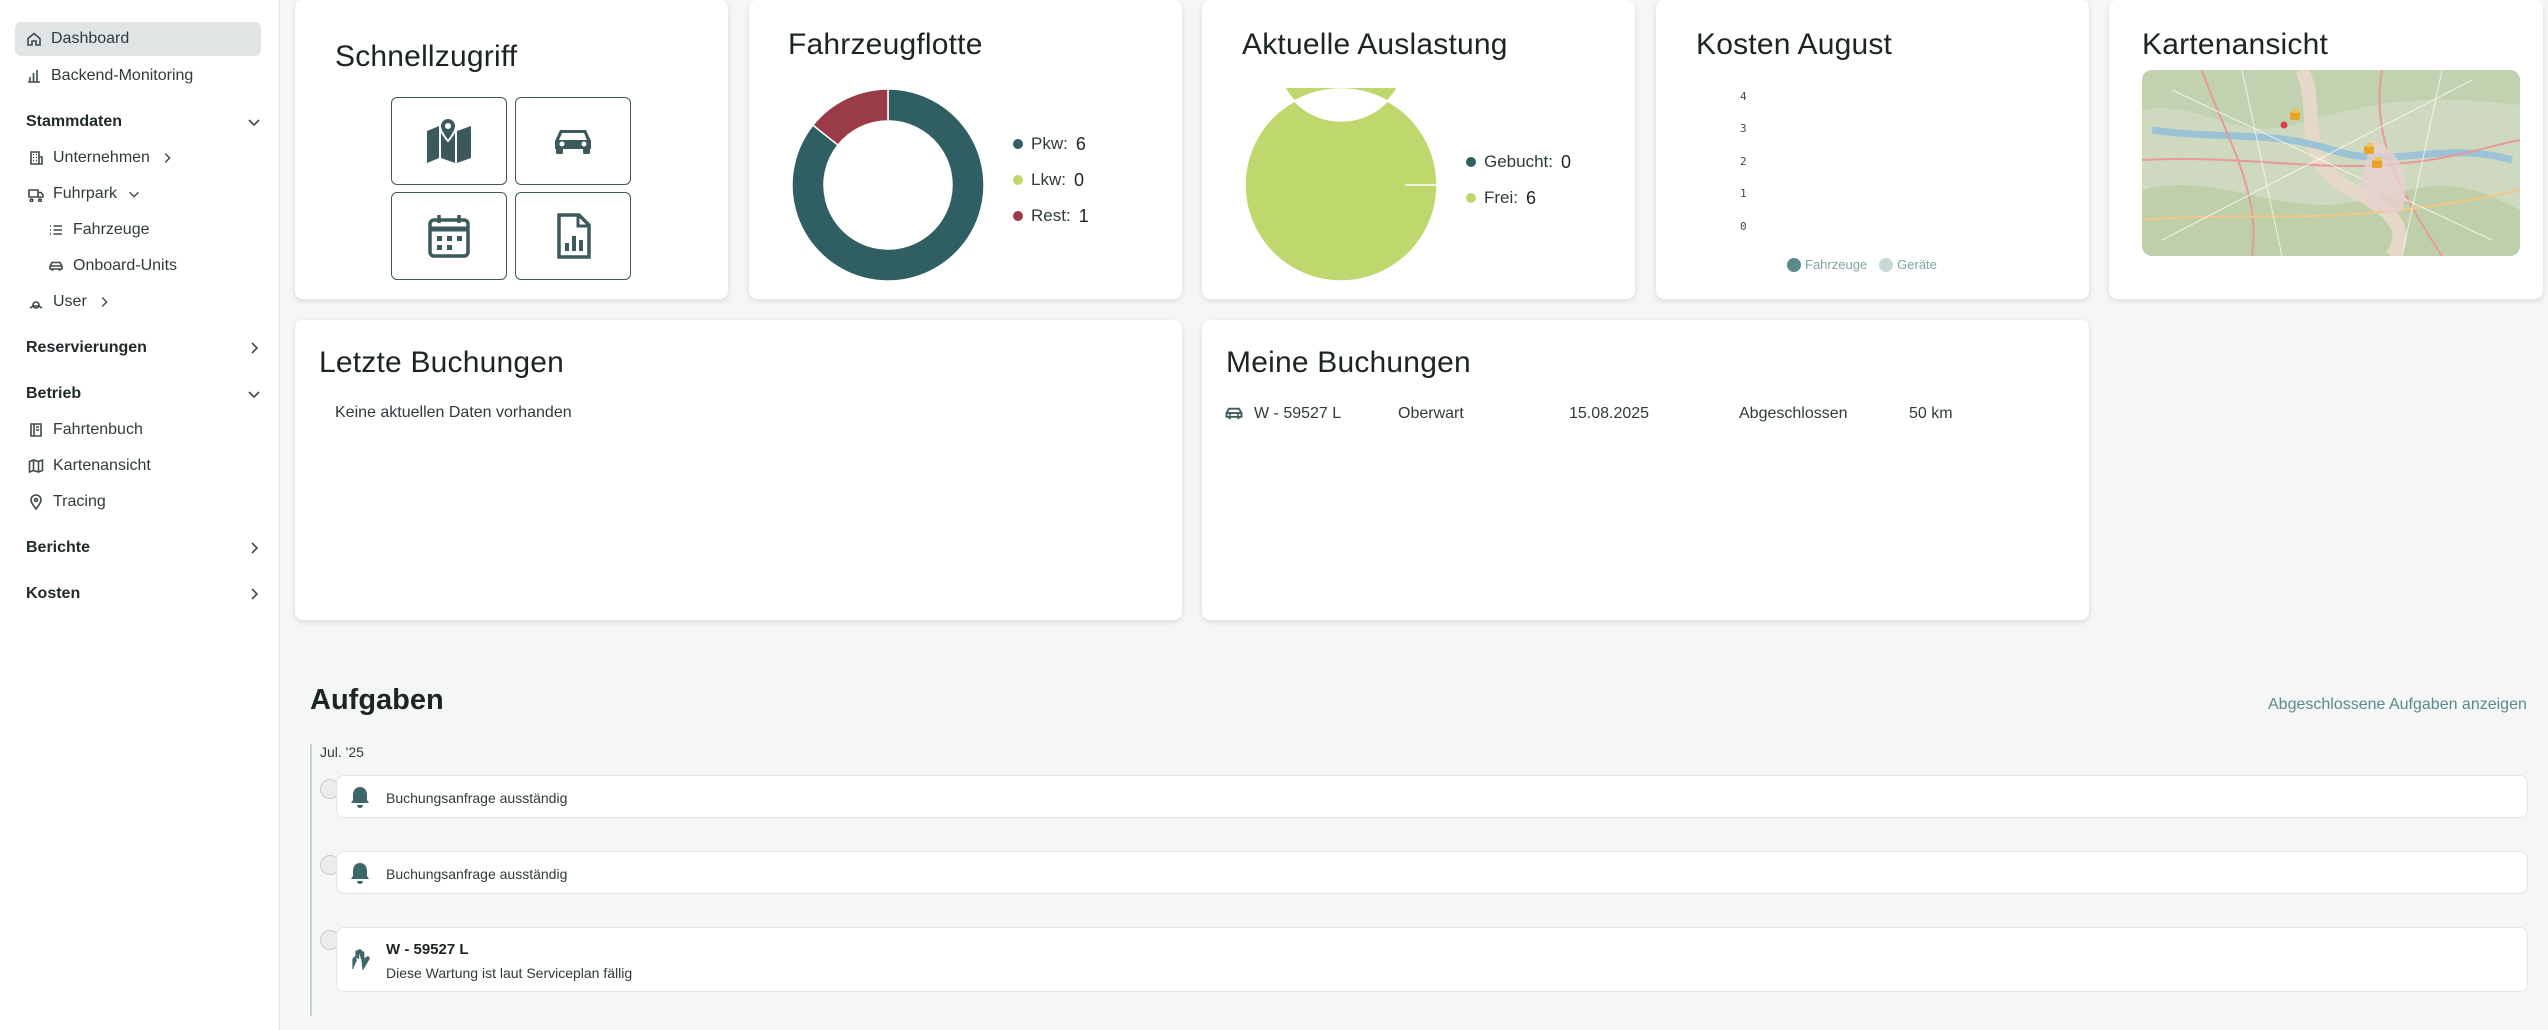  What do you see at coordinates (111, 229) in the screenshot?
I see `sidebar-item-label: Fahrzeuge` at bounding box center [111, 229].